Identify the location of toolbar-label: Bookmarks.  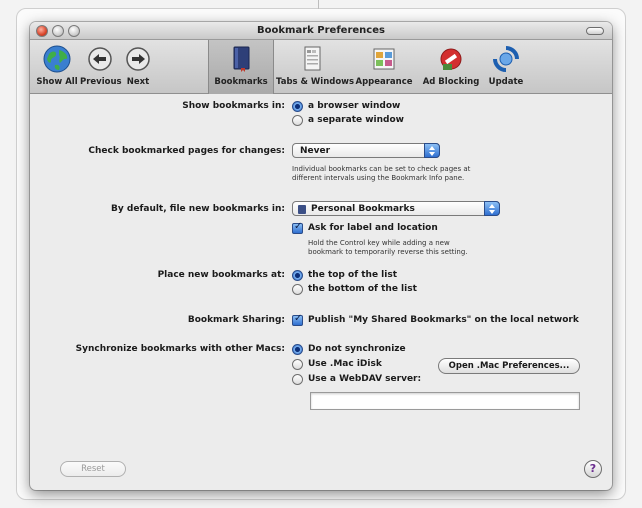
(241, 82).